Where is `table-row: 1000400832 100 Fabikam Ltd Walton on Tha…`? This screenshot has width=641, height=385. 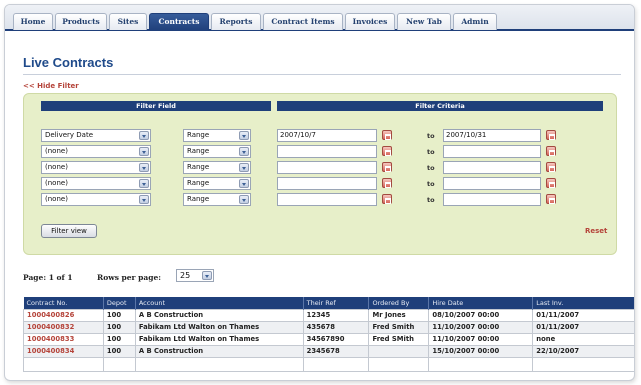
table-row: 1000400832 100 Fabikam Ltd Walton on Tha… is located at coordinates (328, 327).